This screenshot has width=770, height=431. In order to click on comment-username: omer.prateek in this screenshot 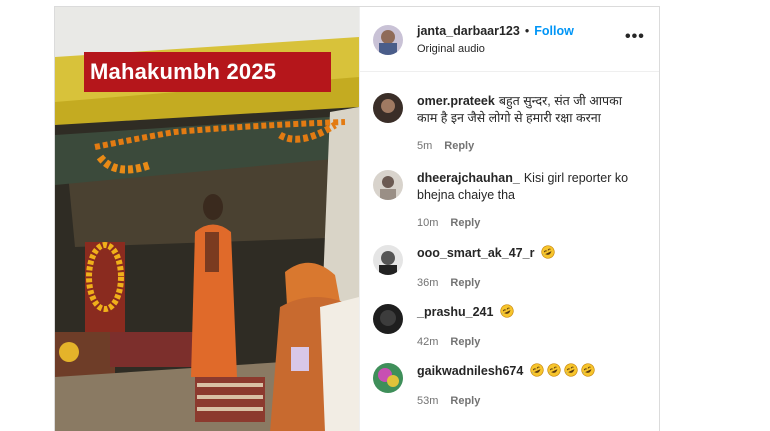, I will do `click(456, 101)`.